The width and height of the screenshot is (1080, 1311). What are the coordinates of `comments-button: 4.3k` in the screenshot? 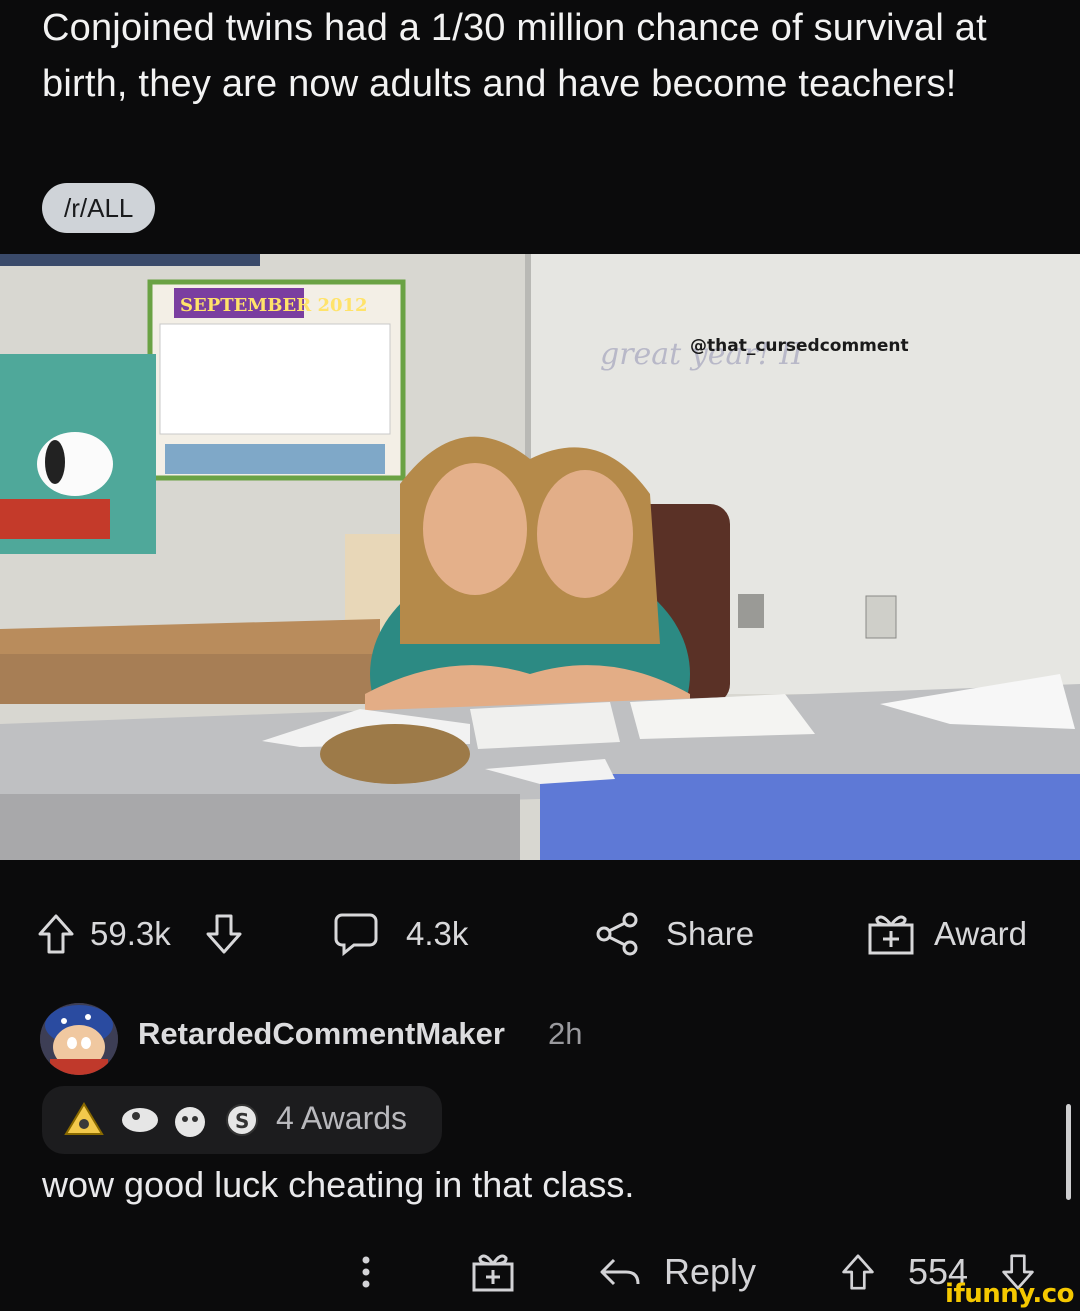 It's located at (400, 934).